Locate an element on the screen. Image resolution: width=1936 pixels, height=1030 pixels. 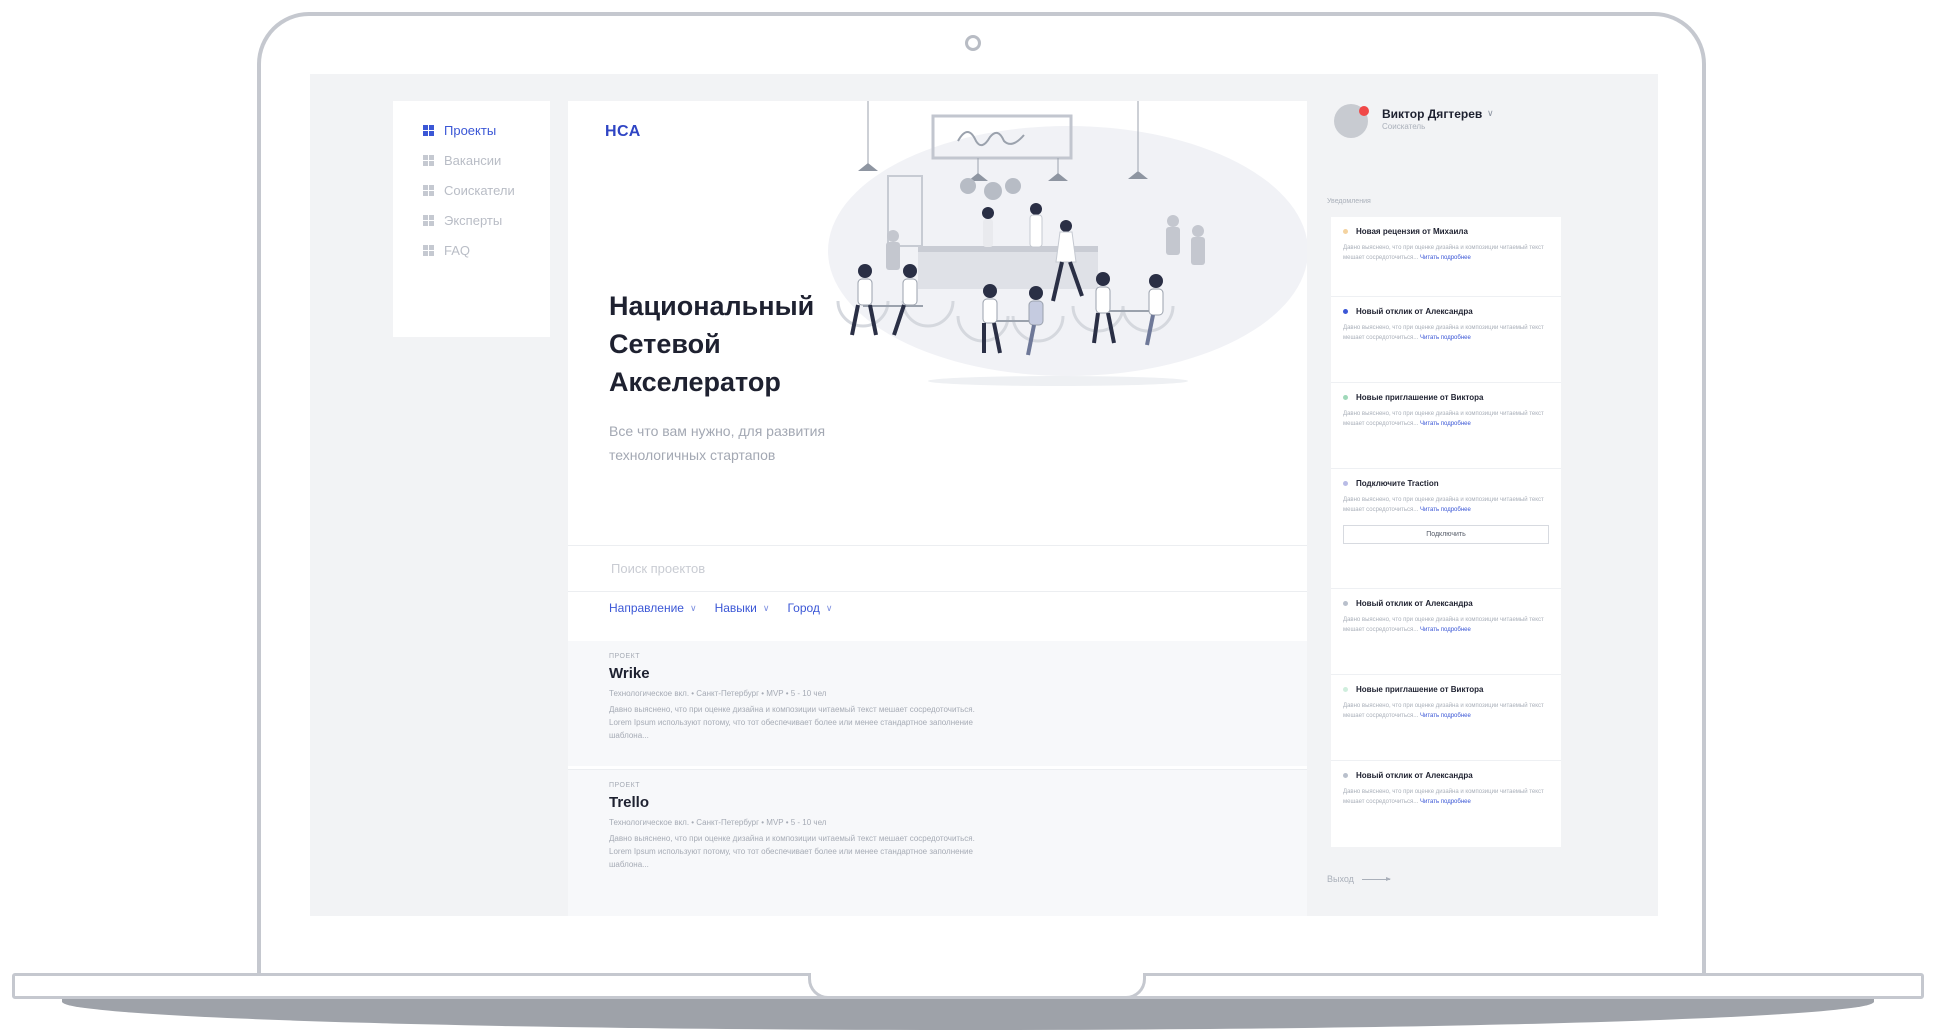
camera-icon is located at coordinates (973, 43).